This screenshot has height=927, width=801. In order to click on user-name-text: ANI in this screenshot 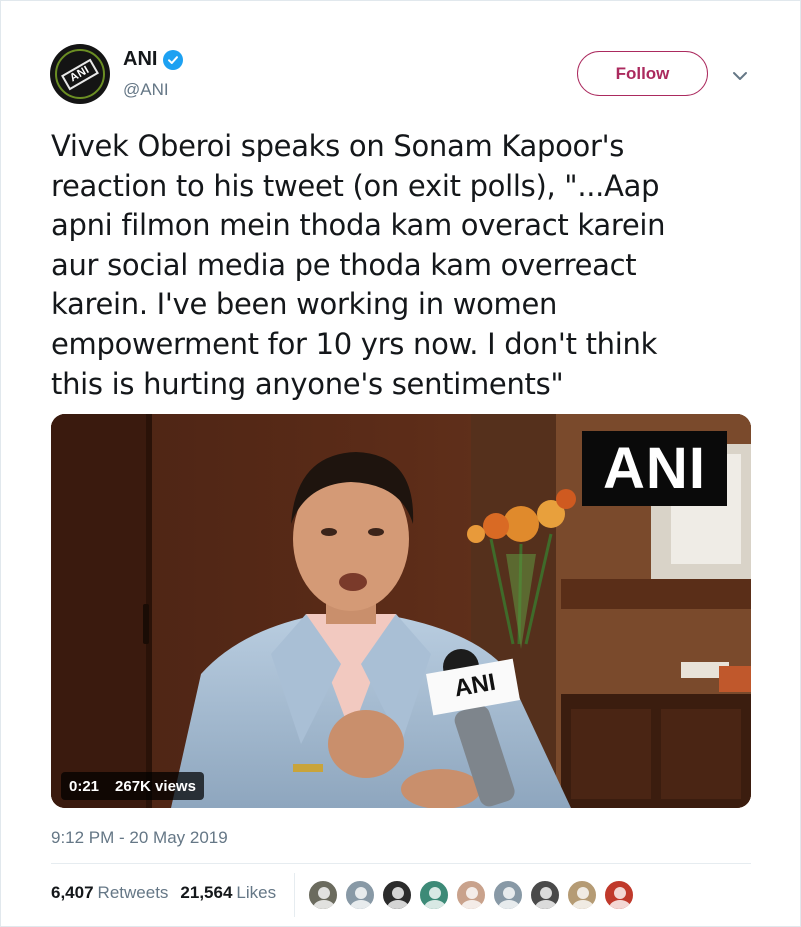, I will do `click(140, 59)`.